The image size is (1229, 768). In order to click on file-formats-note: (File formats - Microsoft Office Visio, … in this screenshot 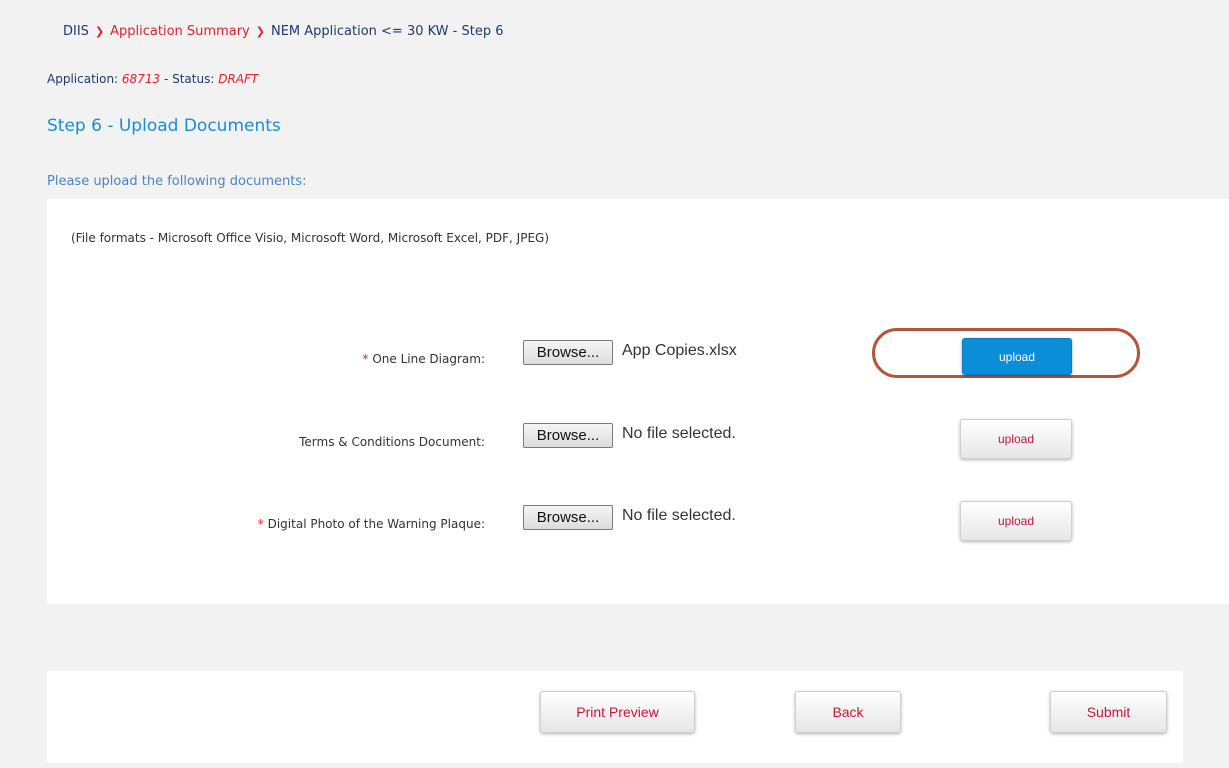, I will do `click(310, 238)`.